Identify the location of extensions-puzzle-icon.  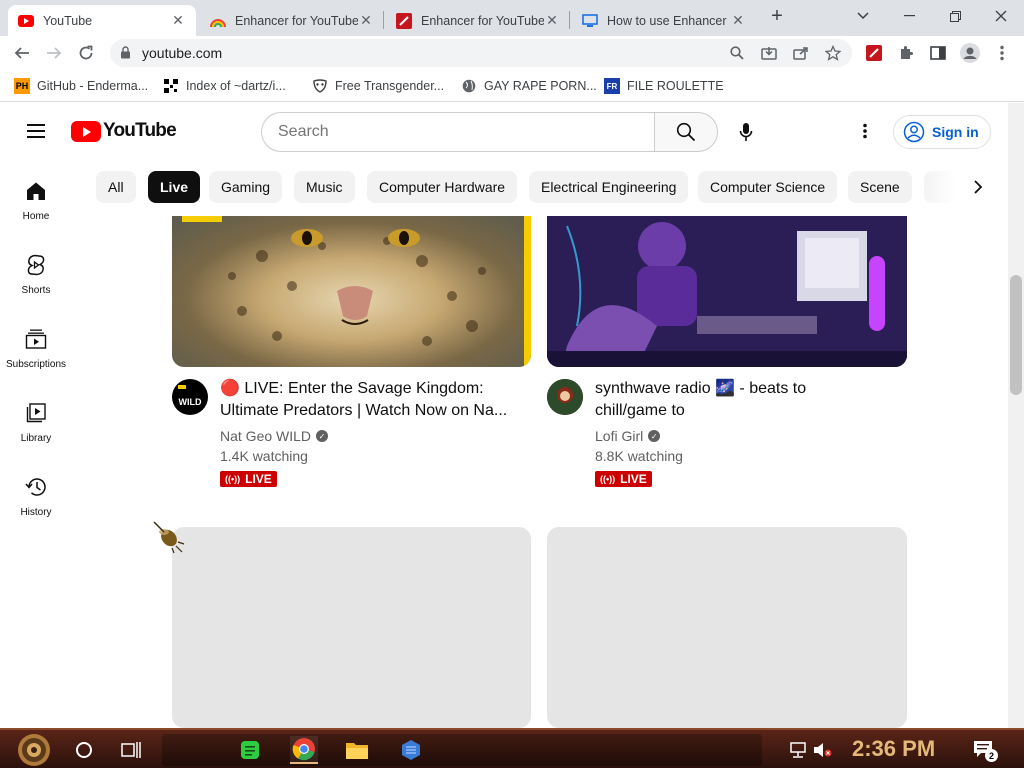
(906, 53).